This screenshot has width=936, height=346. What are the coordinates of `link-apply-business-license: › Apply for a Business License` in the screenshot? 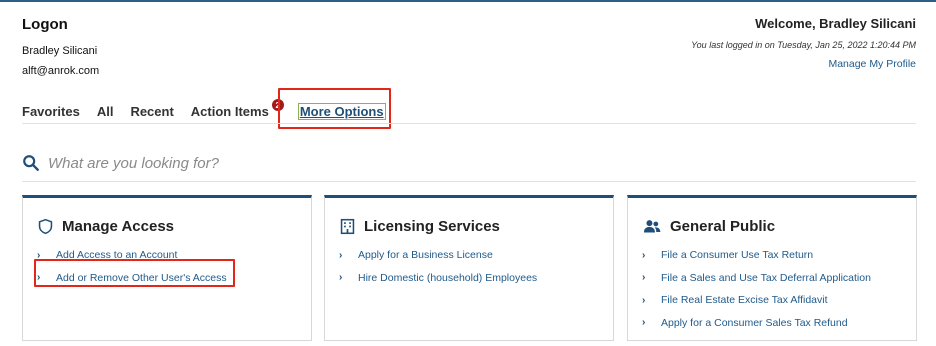 It's located at (476, 255).